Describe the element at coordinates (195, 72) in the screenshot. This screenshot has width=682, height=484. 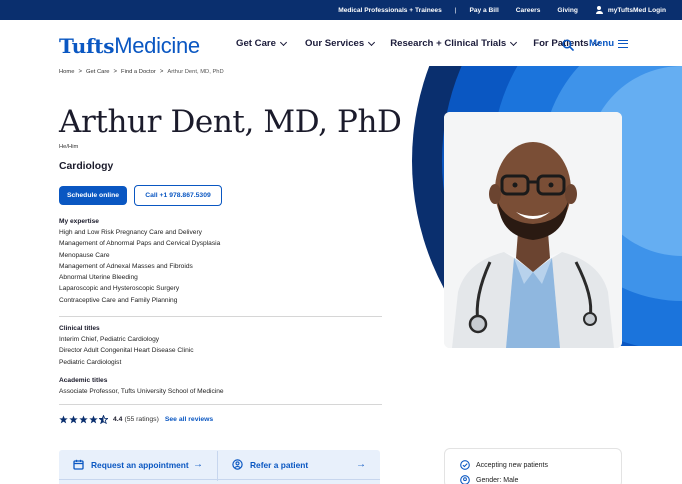
I see `breadcrumb-current: Arthur Dent, MD, PhD` at that location.